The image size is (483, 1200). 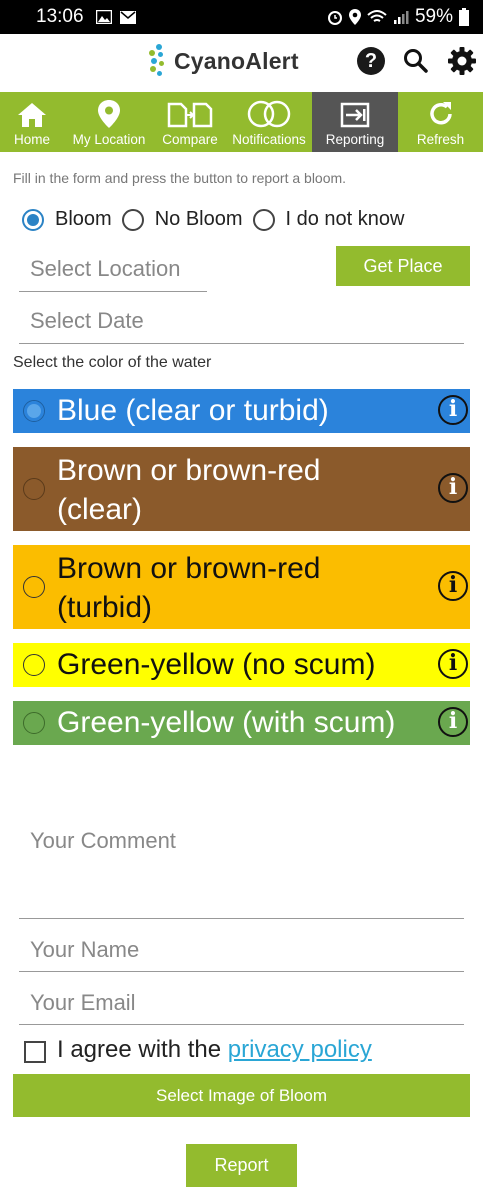 What do you see at coordinates (190, 115) in the screenshot?
I see `compare-icon` at bounding box center [190, 115].